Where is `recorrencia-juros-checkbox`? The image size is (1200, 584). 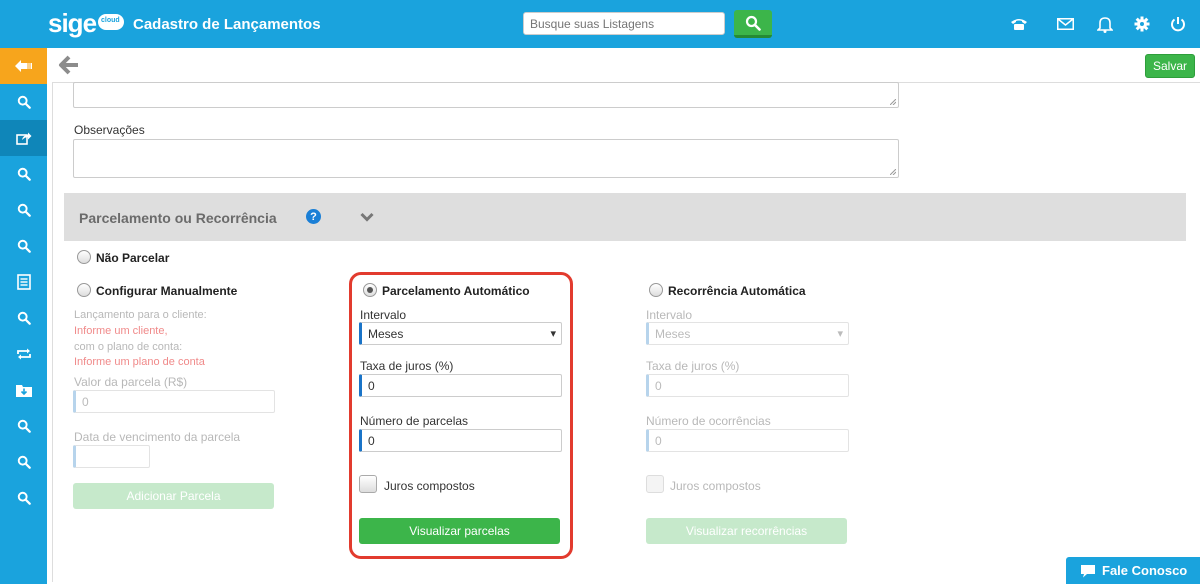
recorrencia-juros-checkbox is located at coordinates (655, 484).